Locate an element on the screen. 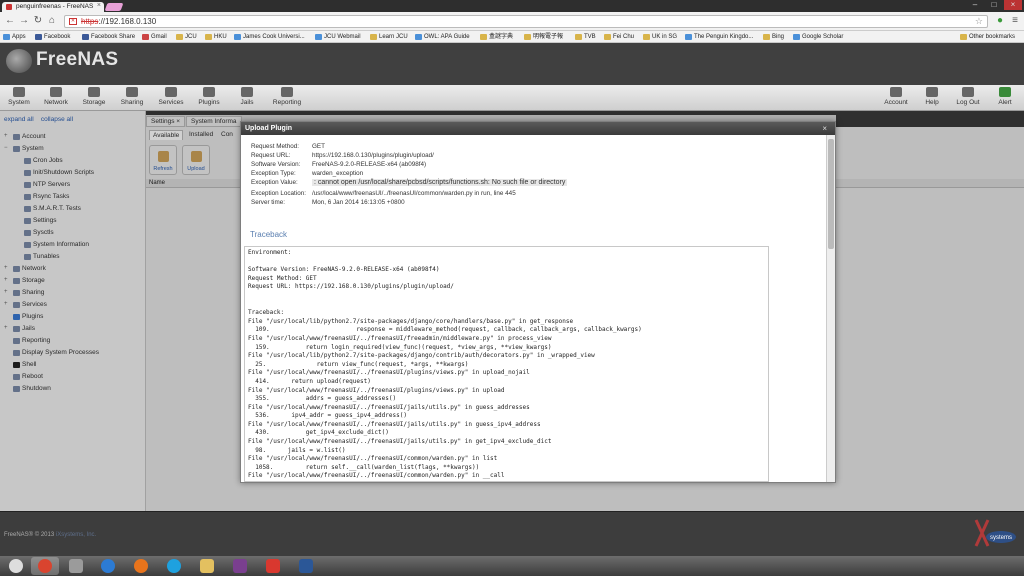 The image size is (1024, 576). google-icon is located at coordinates (796, 37).